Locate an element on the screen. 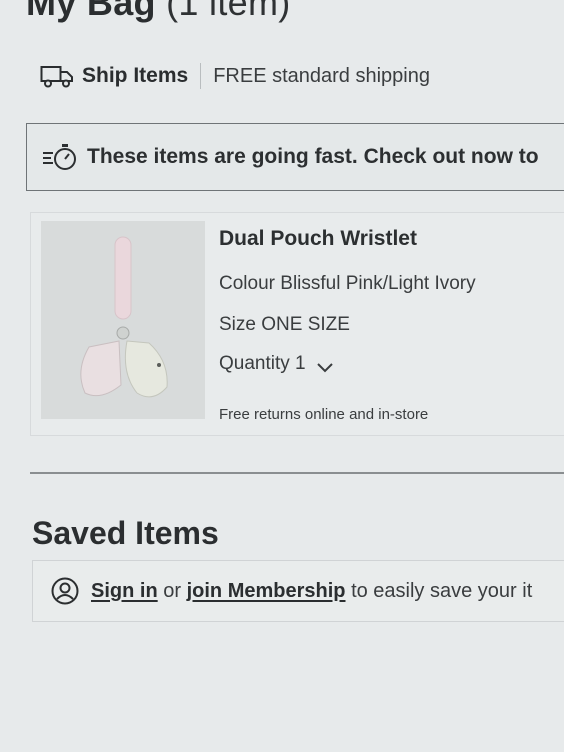 This screenshot has width=564, height=752. quantity-selector: Quantity 1 is located at coordinates (276, 364).